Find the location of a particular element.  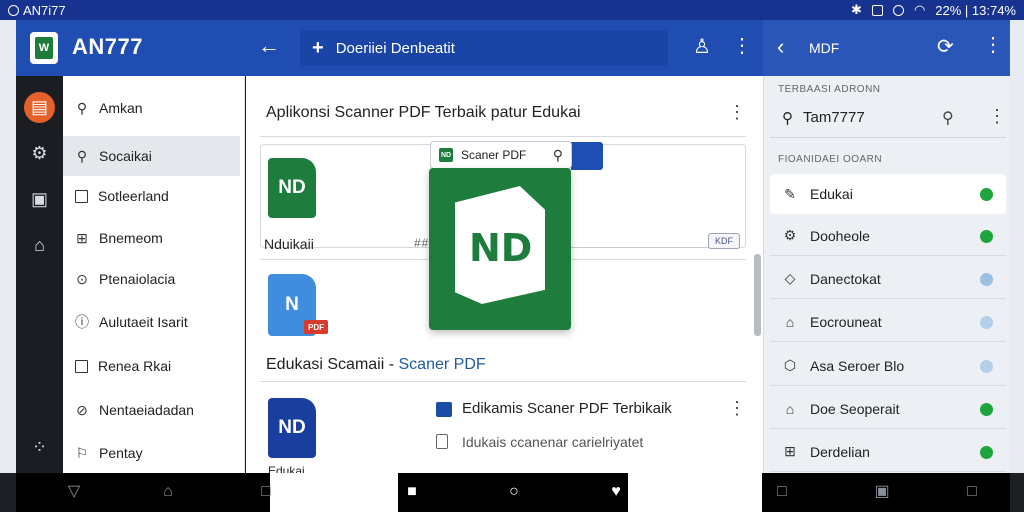

drawer-item-label: Bnemeom is located at coordinates (131, 238).